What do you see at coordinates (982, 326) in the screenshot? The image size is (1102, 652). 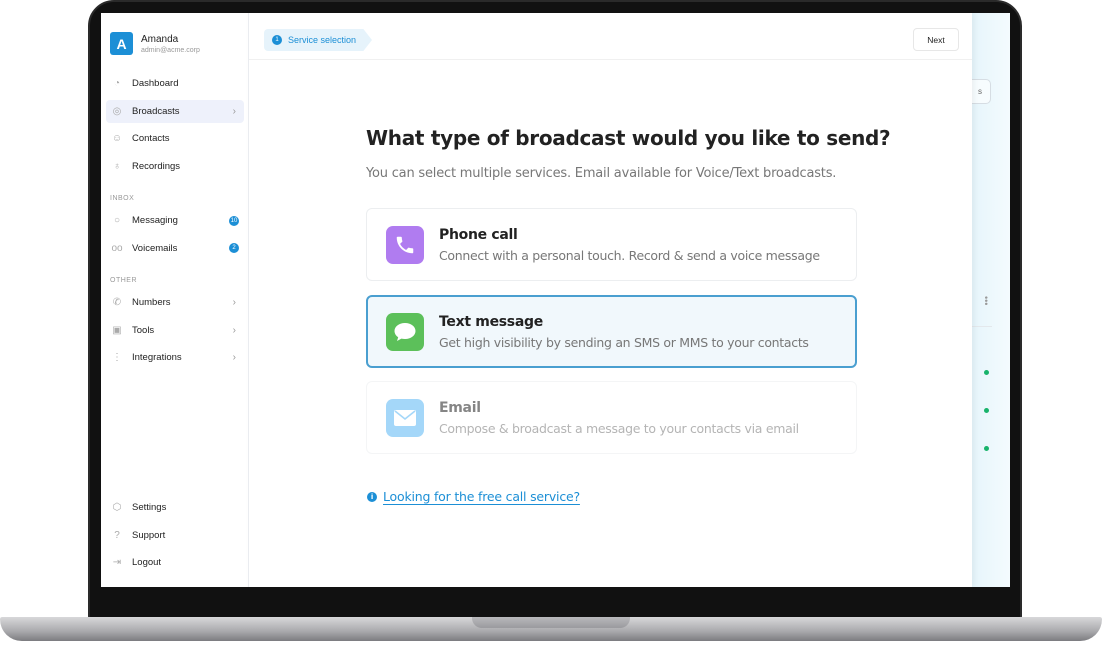 I see `divider` at bounding box center [982, 326].